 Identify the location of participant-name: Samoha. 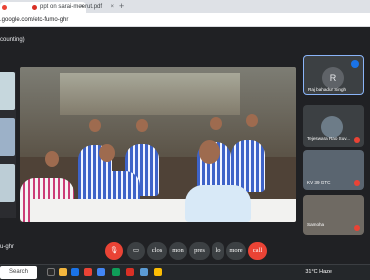
(316, 224).